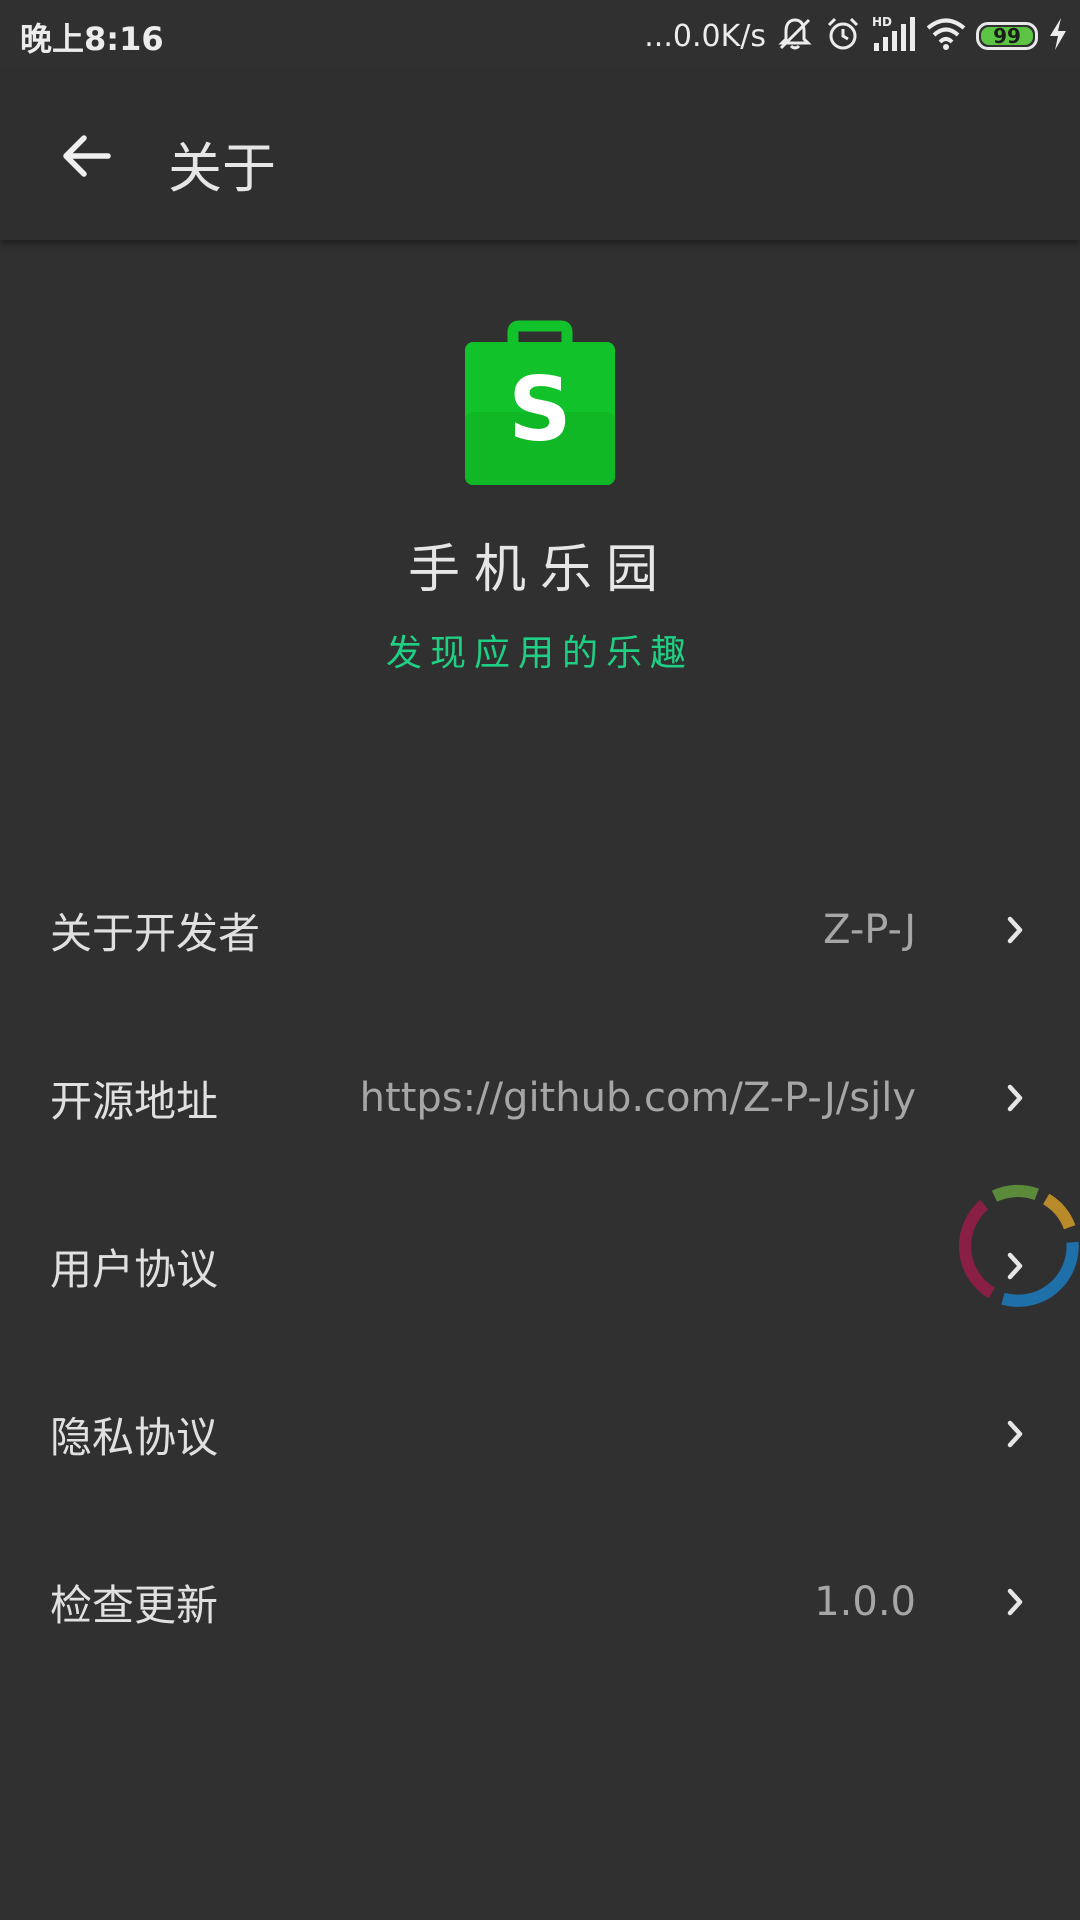  I want to click on page-title: 关于, so click(222, 168).